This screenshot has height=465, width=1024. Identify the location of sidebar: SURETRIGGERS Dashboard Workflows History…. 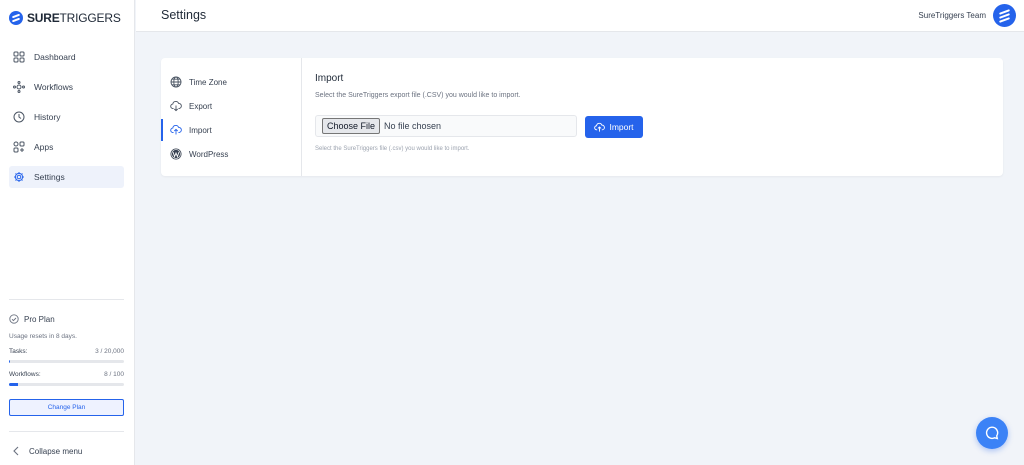
(67, 232).